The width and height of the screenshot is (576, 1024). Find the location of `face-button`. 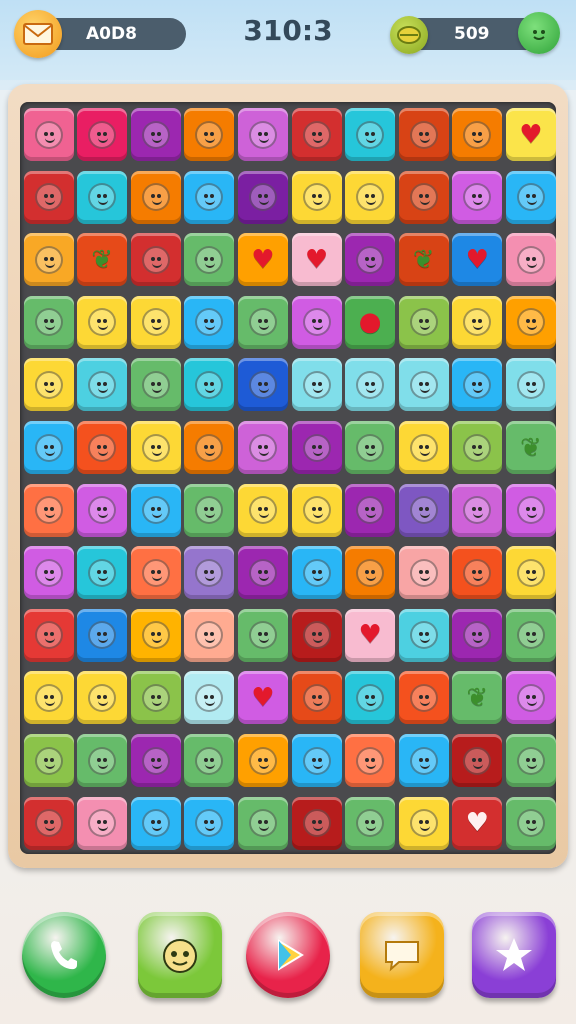

face-button is located at coordinates (180, 955).